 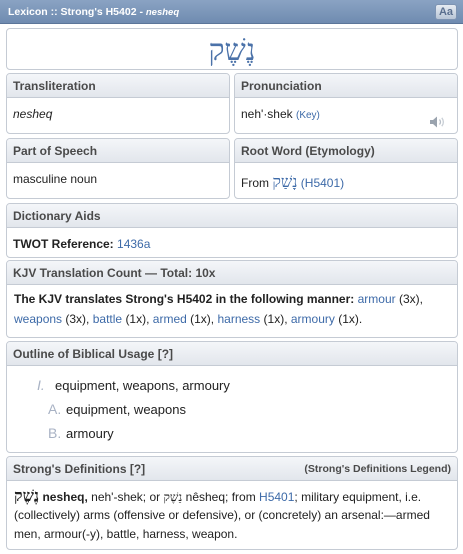 I want to click on headword-hebrew: נֶשֶׁק, so click(x=232, y=50).